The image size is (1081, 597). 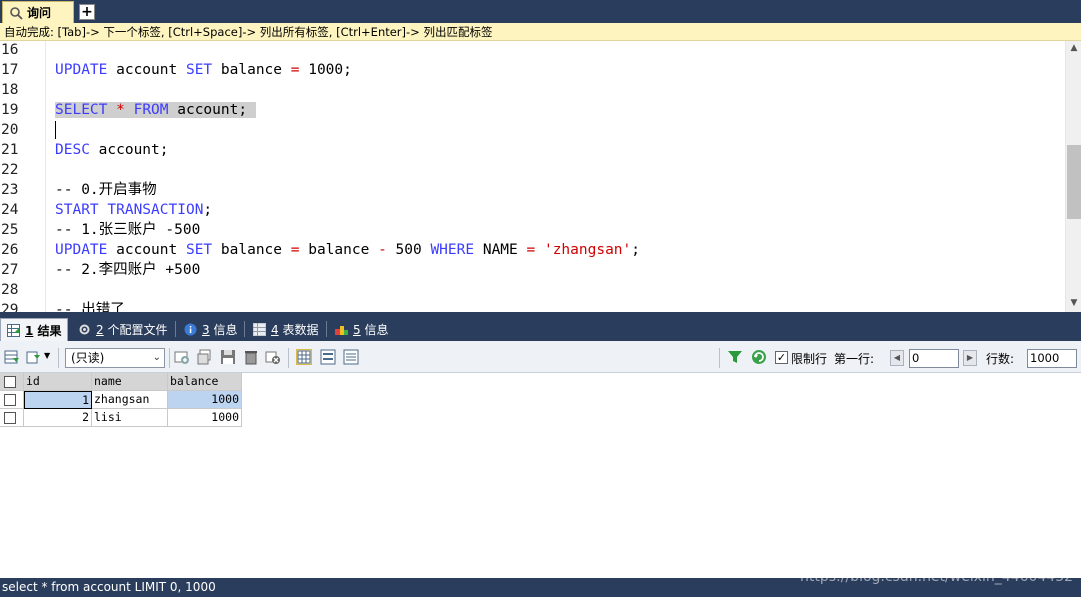 I want to click on insert-row-icon, so click(x=182, y=357).